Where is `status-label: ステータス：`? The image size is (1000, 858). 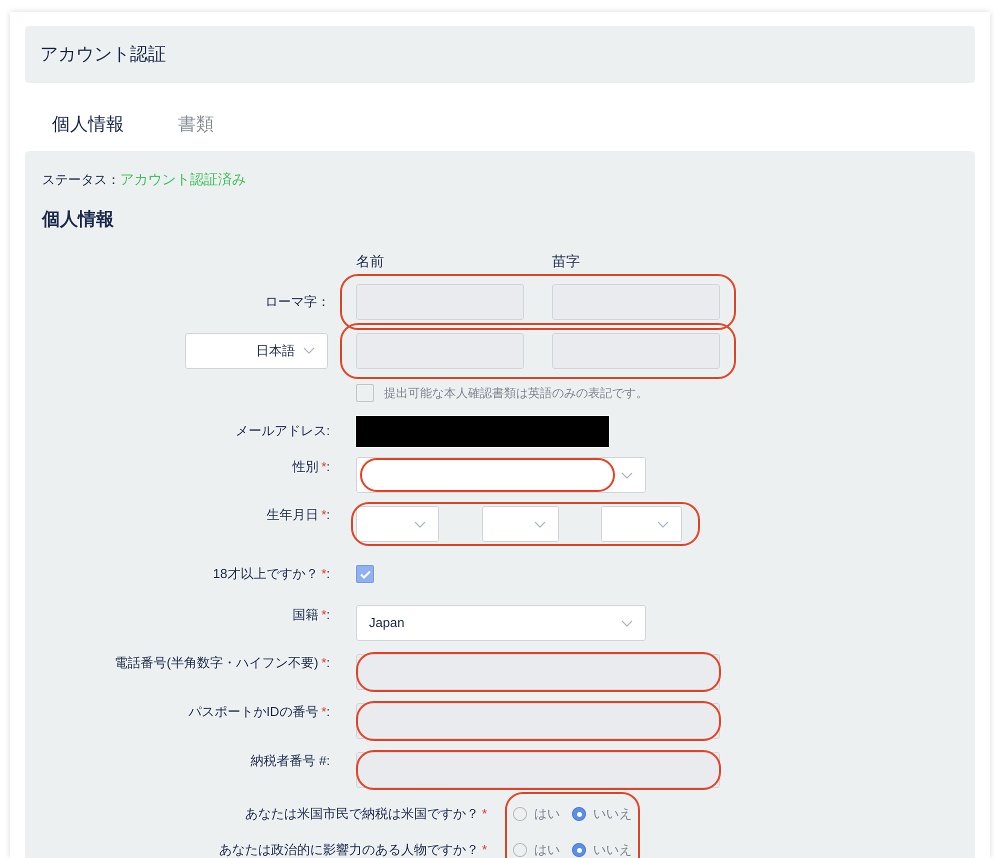
status-label: ステータス： is located at coordinates (81, 179).